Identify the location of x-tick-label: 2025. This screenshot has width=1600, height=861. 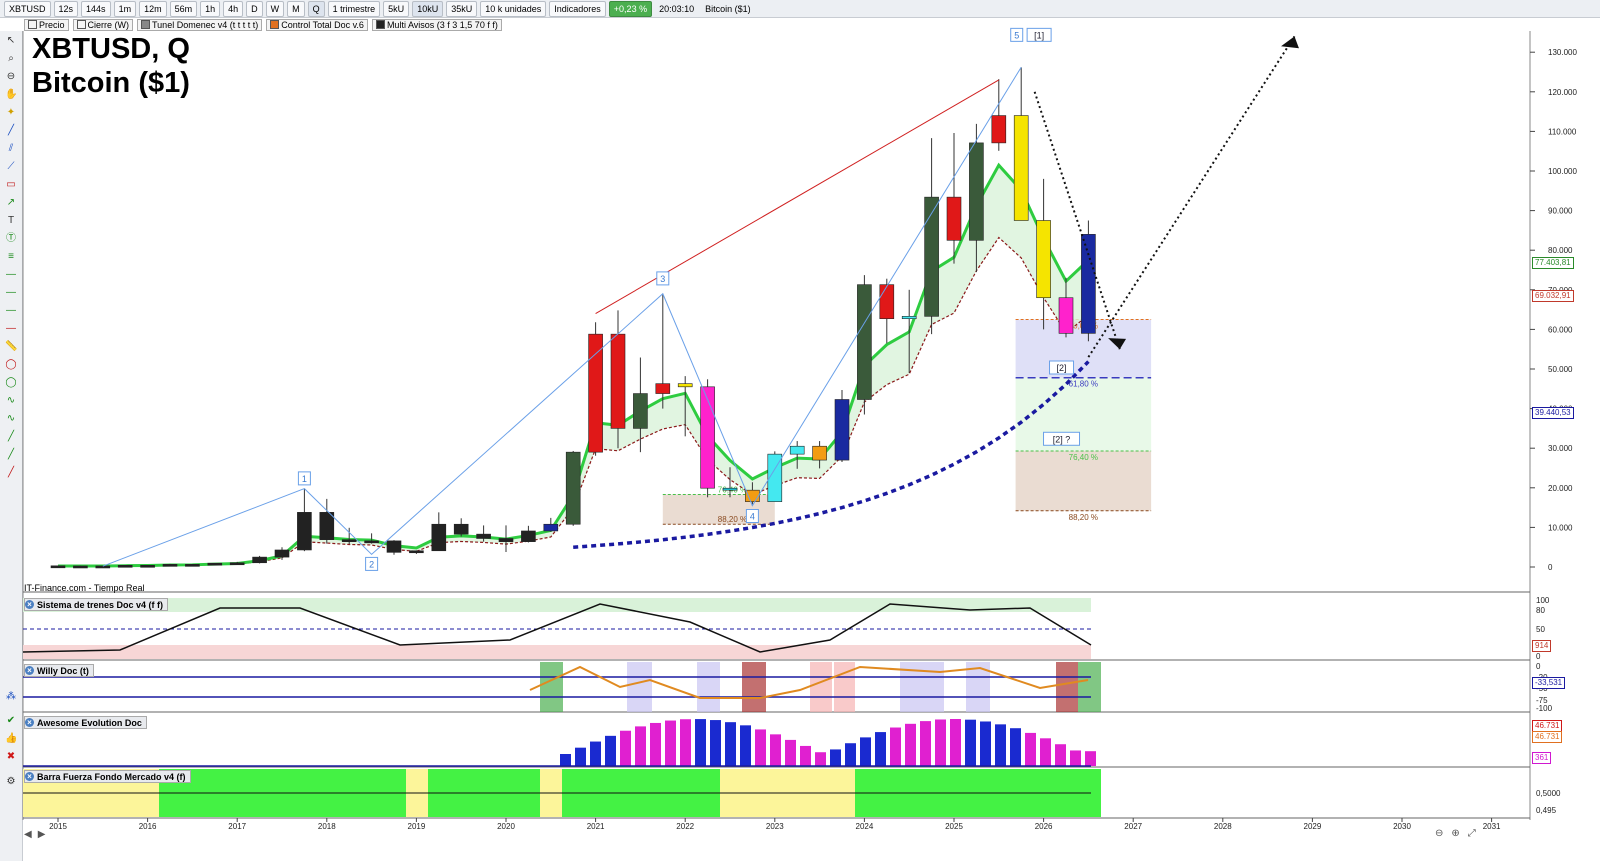
(954, 826).